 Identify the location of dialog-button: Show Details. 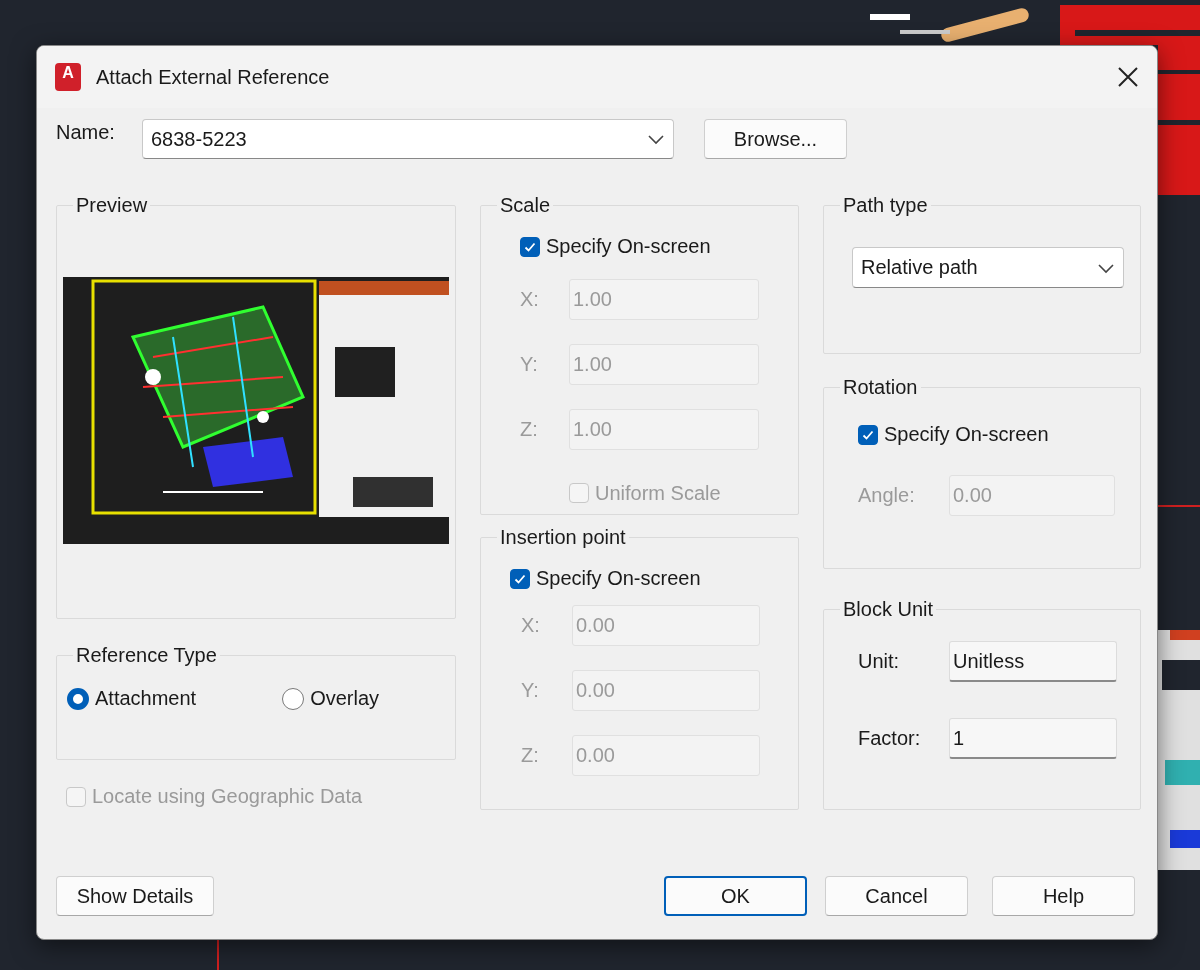
(135, 896).